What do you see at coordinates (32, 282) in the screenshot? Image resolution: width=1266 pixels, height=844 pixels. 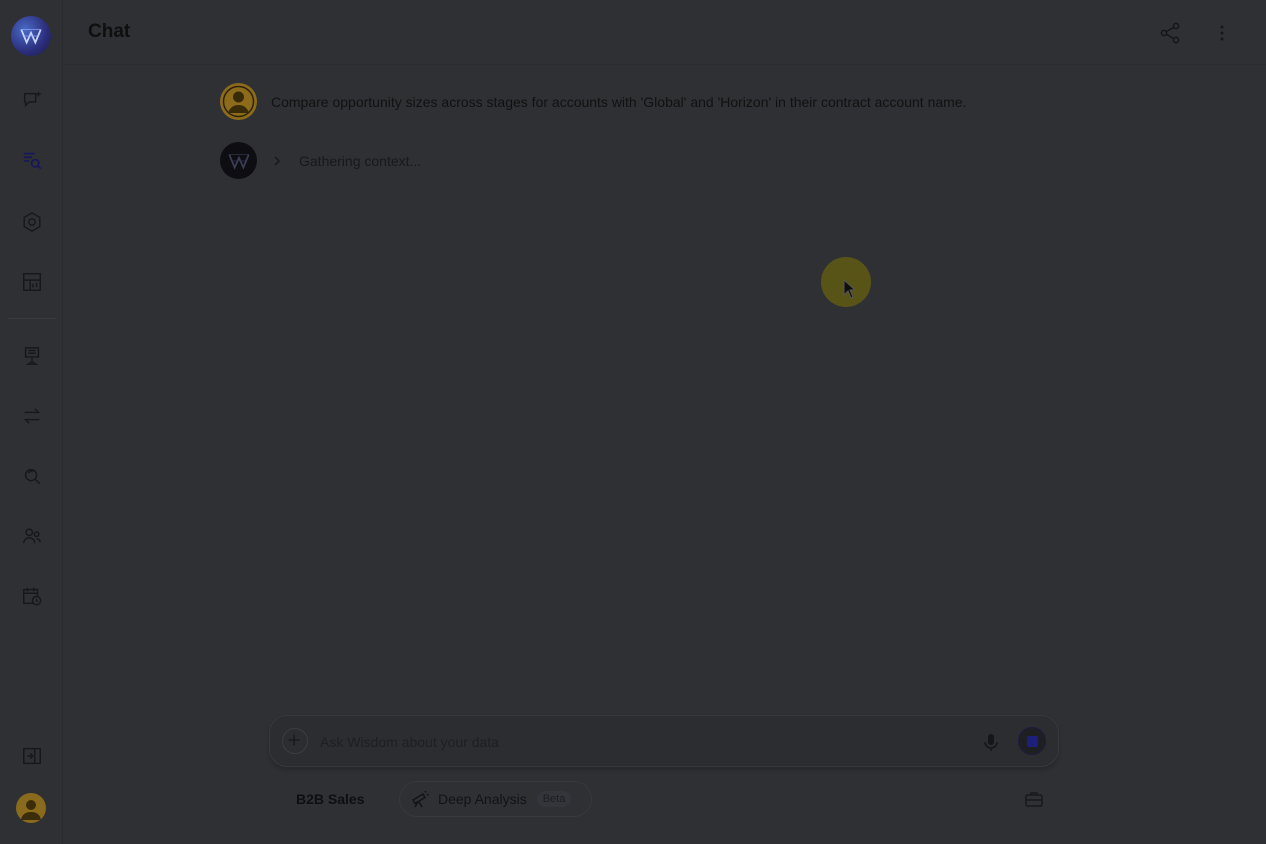 I see `dashboard-icon` at bounding box center [32, 282].